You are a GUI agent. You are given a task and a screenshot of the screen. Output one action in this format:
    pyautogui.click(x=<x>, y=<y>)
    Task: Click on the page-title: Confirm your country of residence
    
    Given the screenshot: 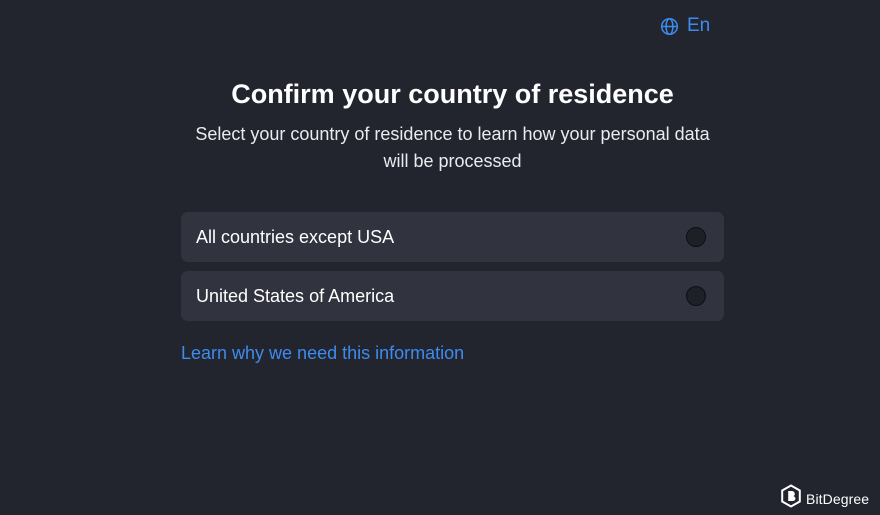 What is the action you would take?
    pyautogui.click(x=452, y=94)
    